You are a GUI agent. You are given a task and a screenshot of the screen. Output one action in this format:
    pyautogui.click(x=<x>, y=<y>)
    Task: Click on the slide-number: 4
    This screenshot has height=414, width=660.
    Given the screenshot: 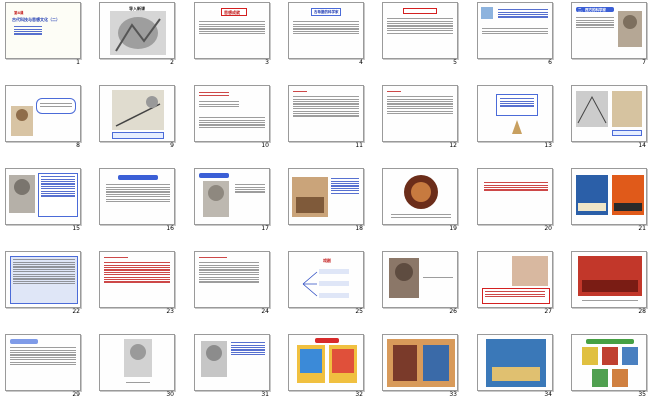 What is the action you would take?
    pyautogui.click(x=361, y=62)
    